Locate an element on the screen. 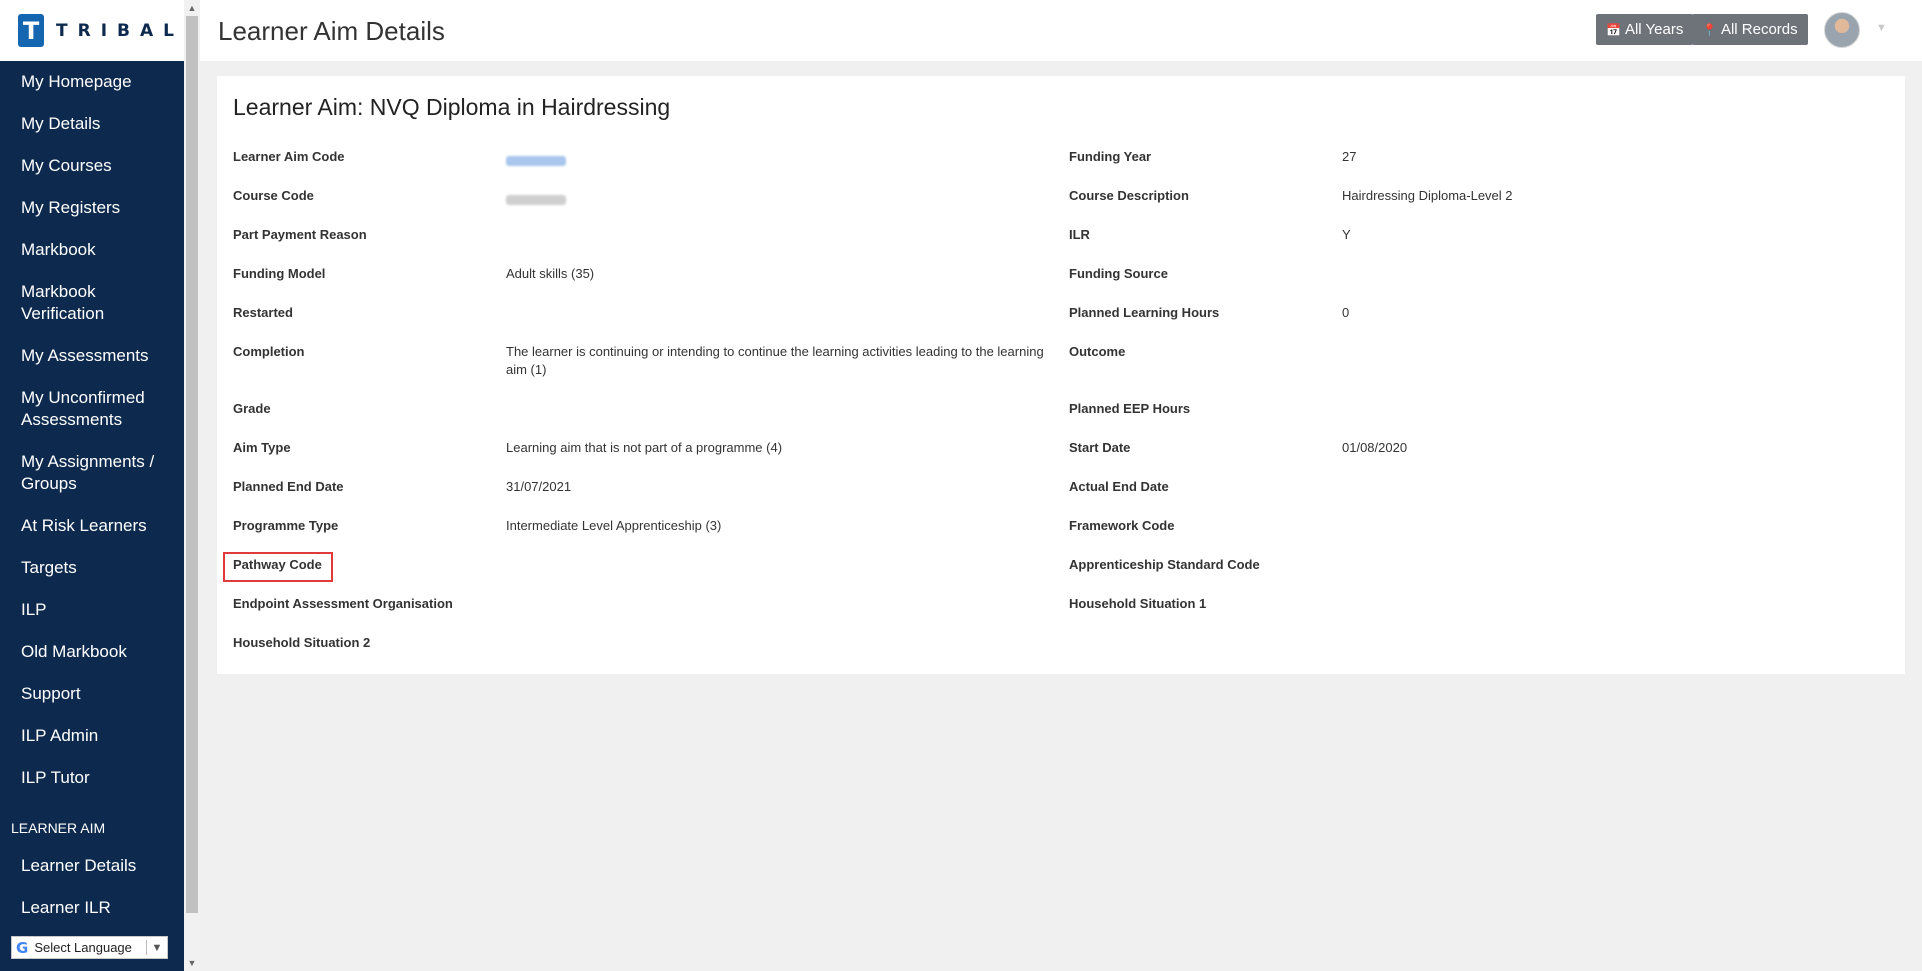 The width and height of the screenshot is (1922, 971). logo-text: TRIBAL is located at coordinates (120, 30).